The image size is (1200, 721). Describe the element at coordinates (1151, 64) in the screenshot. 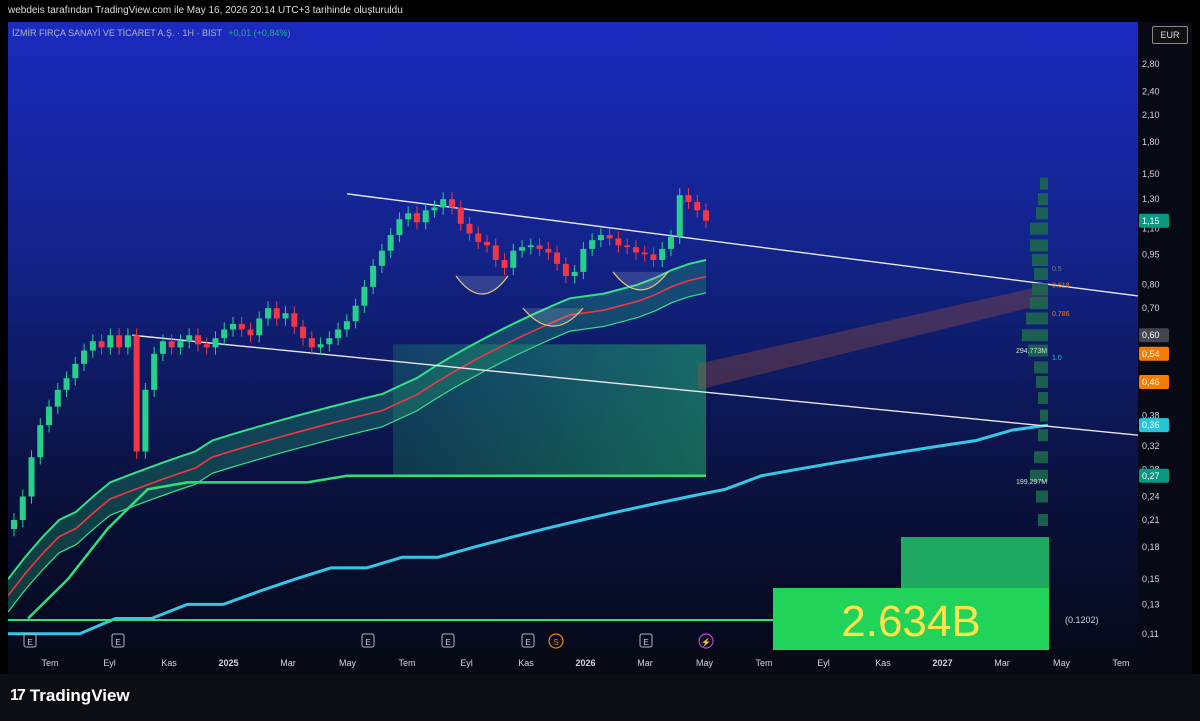

I see `y-tick-label: 2,80` at that location.